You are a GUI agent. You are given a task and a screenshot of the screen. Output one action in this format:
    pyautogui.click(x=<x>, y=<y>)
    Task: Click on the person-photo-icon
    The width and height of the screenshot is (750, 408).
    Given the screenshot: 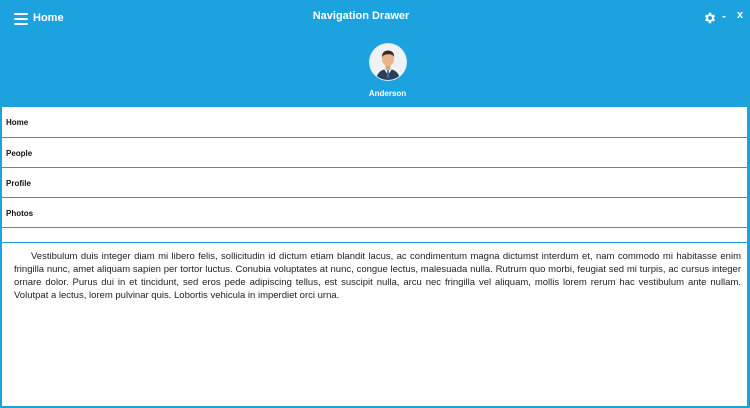 What is the action you would take?
    pyautogui.click(x=388, y=62)
    